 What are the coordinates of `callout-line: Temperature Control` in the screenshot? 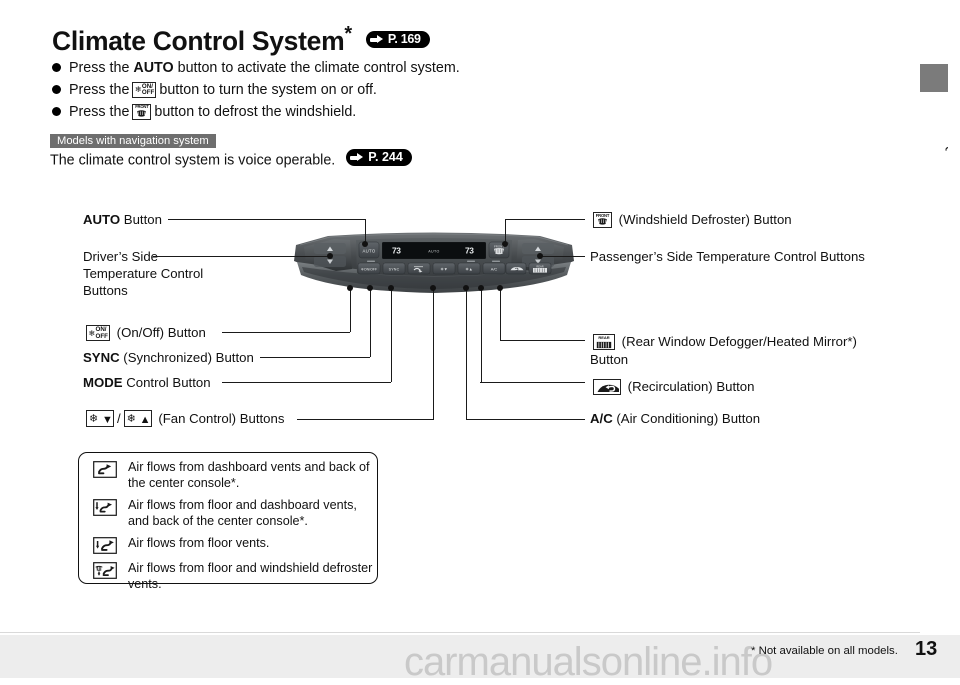 It's located at (143, 273).